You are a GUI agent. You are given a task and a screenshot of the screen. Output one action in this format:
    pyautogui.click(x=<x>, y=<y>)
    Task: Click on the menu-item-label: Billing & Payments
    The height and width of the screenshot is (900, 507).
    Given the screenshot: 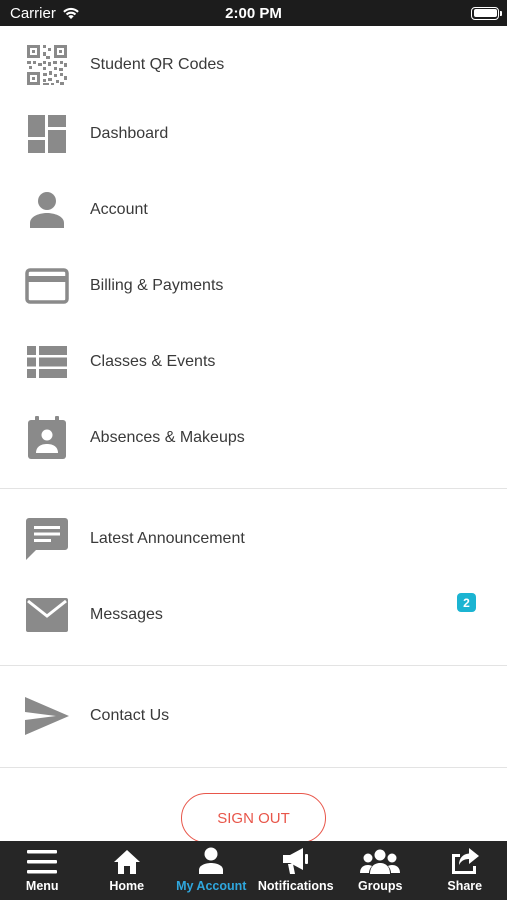 What is the action you would take?
    pyautogui.click(x=157, y=285)
    